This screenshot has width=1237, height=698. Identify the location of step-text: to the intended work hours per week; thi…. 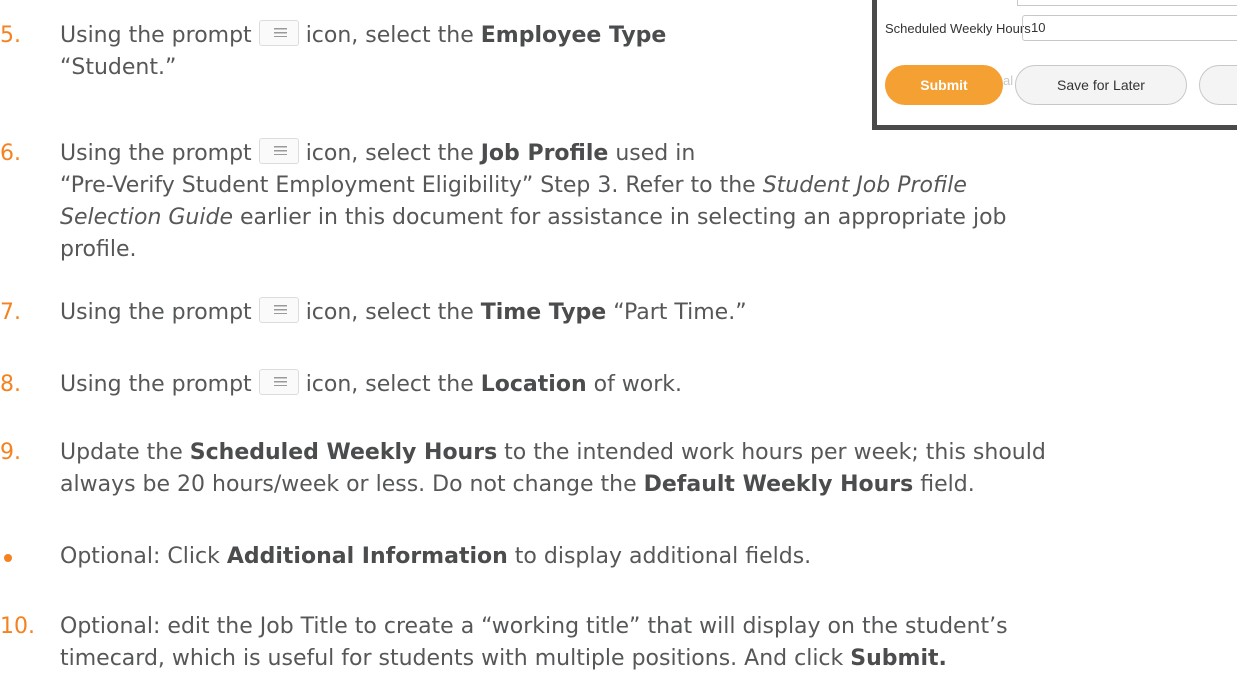
(775, 452).